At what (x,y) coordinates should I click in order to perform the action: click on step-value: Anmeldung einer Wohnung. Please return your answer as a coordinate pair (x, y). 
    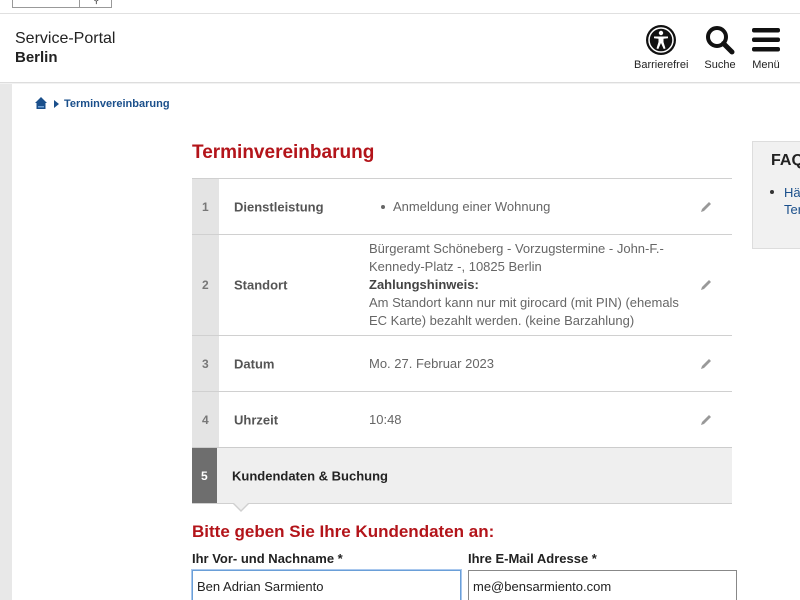
    Looking at the image, I should click on (527, 207).